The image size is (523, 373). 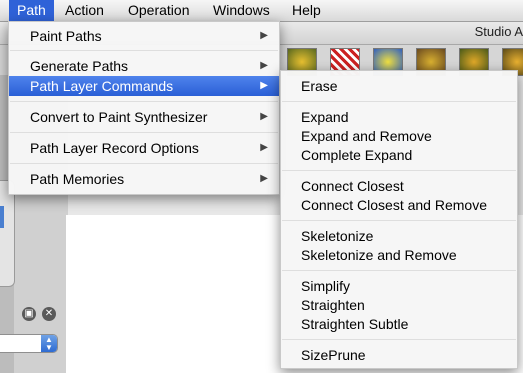 I want to click on menu-bar: Path Action Operation Windows Help, so click(x=261, y=11).